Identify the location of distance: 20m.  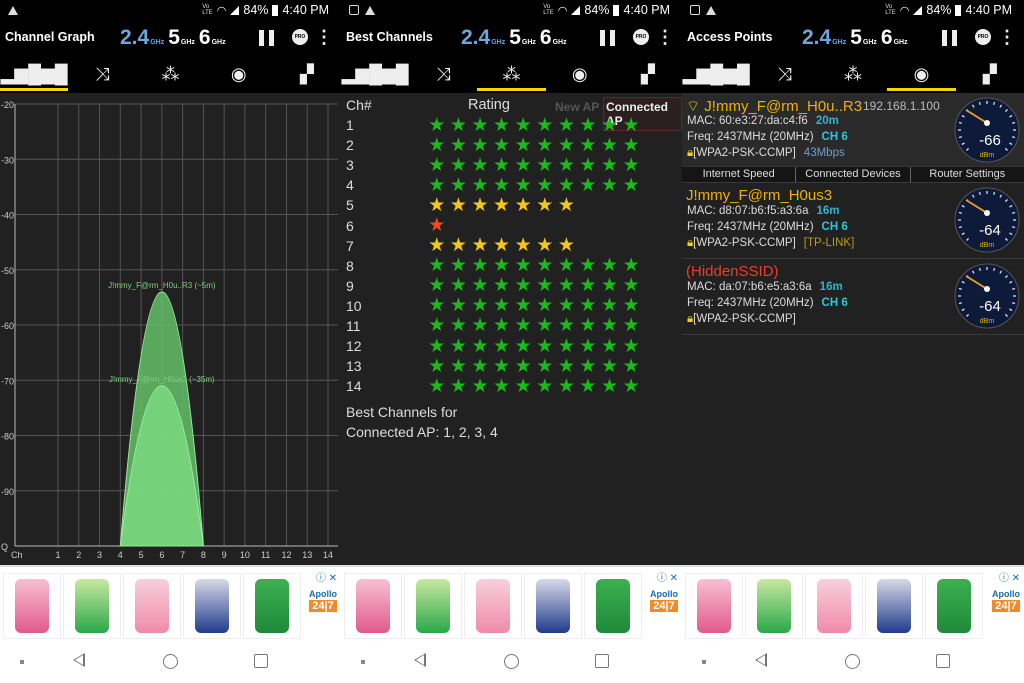
(827, 121).